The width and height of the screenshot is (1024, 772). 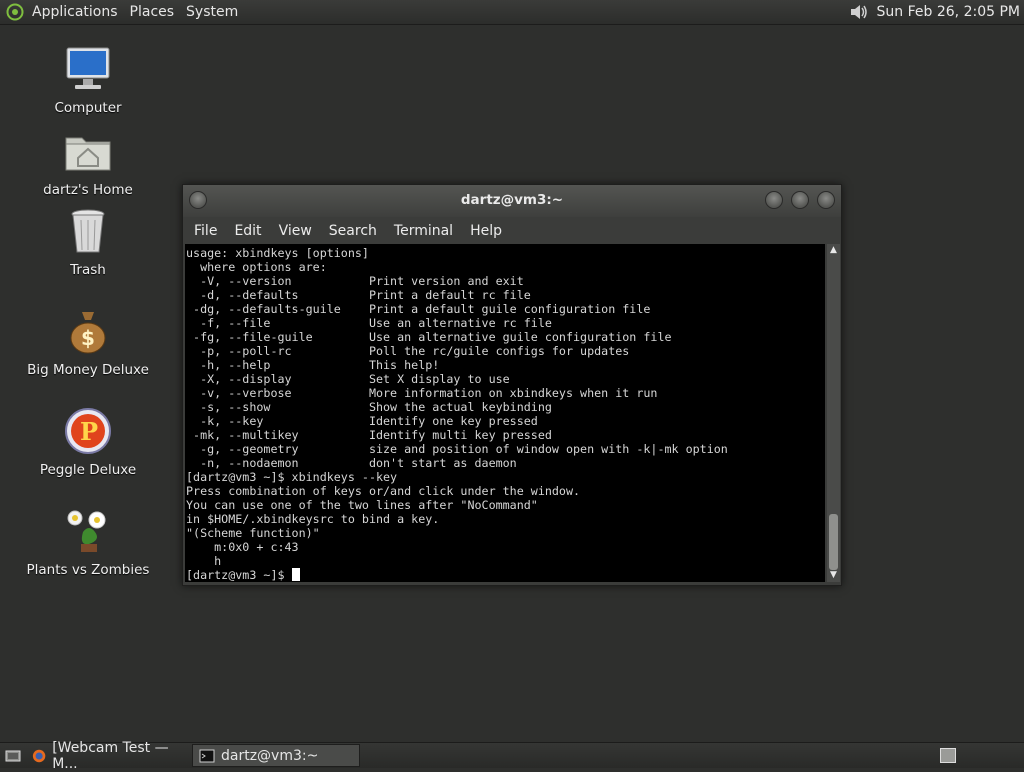 I want to click on menu-file: File, so click(x=205, y=231).